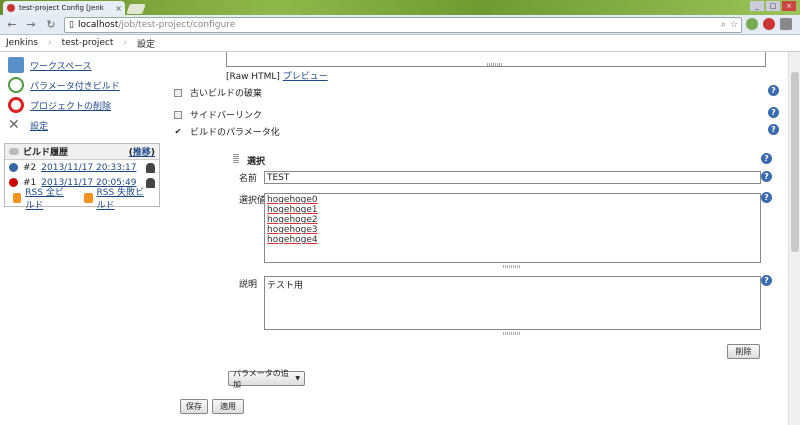 Image resolution: width=800 pixels, height=425 pixels. Describe the element at coordinates (512, 177) in the screenshot. I see `name-input: TEST` at that location.